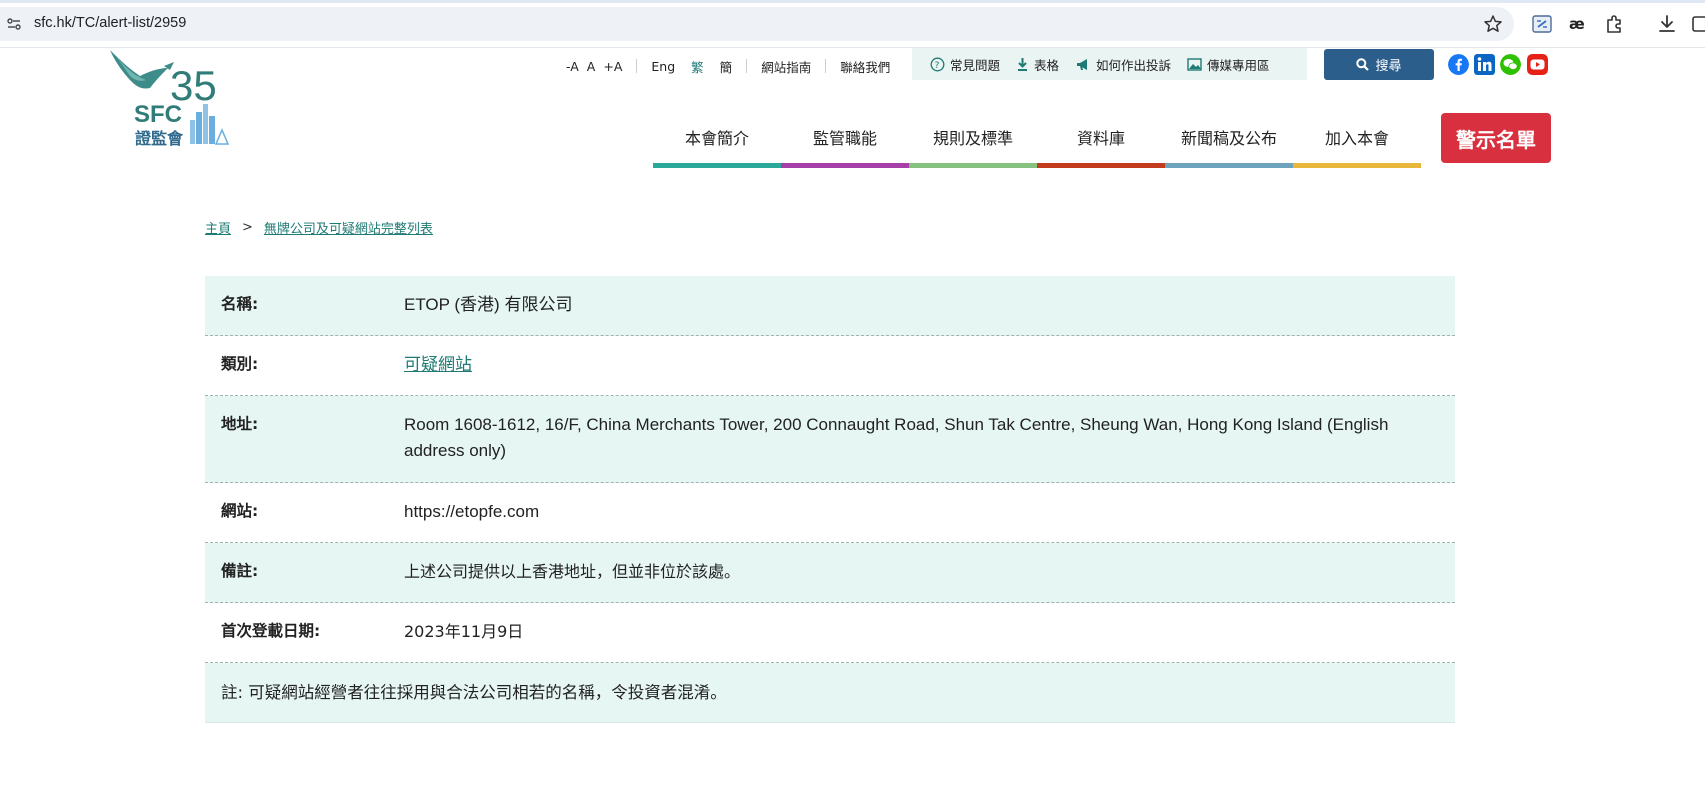 This screenshot has width=1705, height=801. Describe the element at coordinates (572, 66) in the screenshot. I see `font-smaller-button: -A` at that location.